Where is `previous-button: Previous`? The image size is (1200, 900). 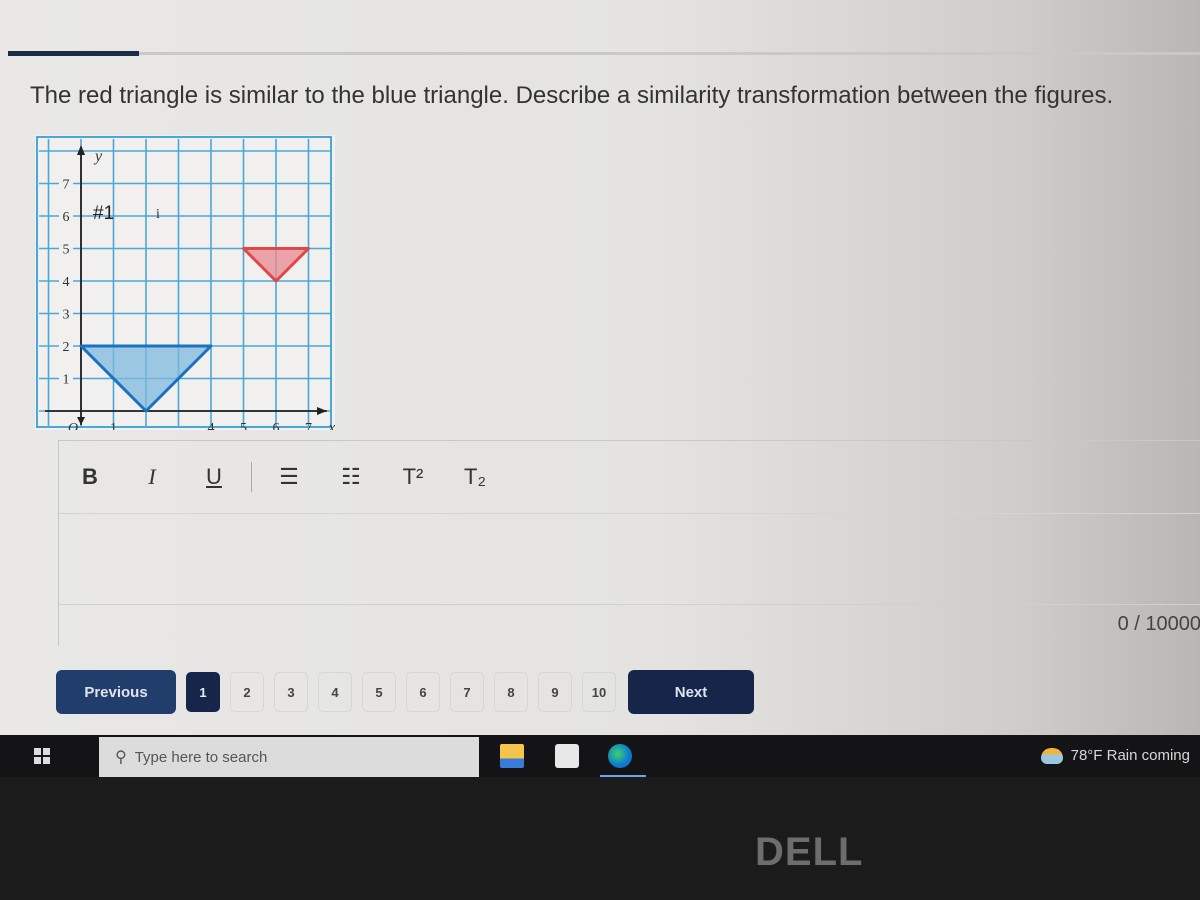 previous-button: Previous is located at coordinates (116, 692).